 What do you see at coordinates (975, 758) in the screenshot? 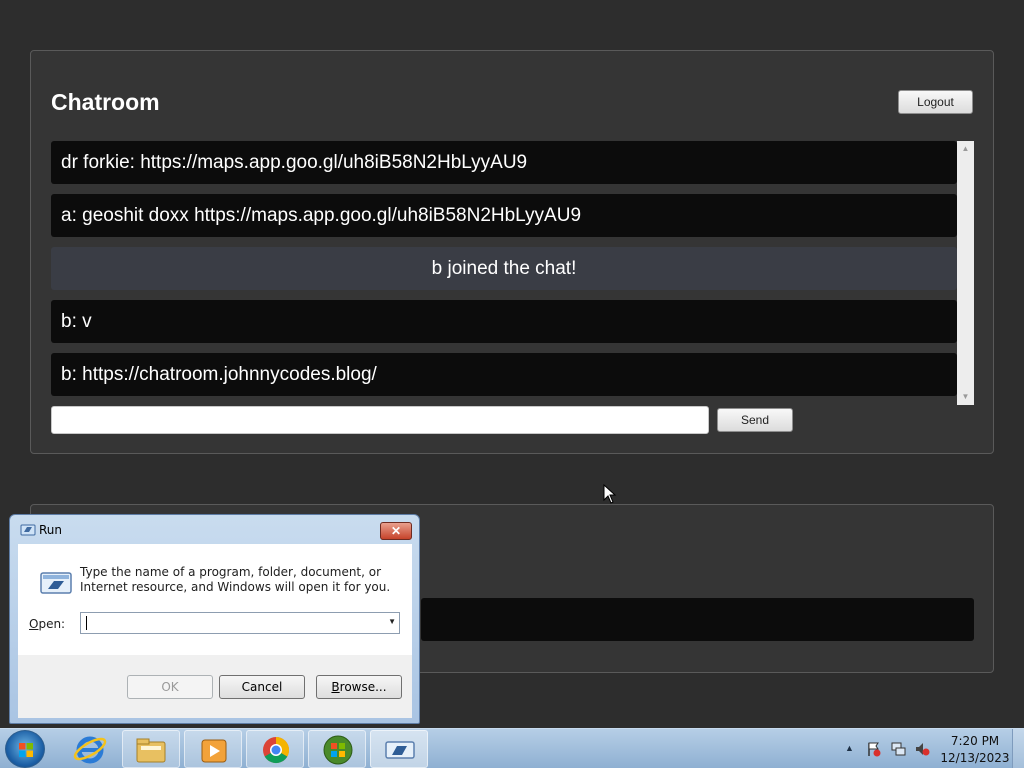
I see `clock-date: 12/13/2023` at bounding box center [975, 758].